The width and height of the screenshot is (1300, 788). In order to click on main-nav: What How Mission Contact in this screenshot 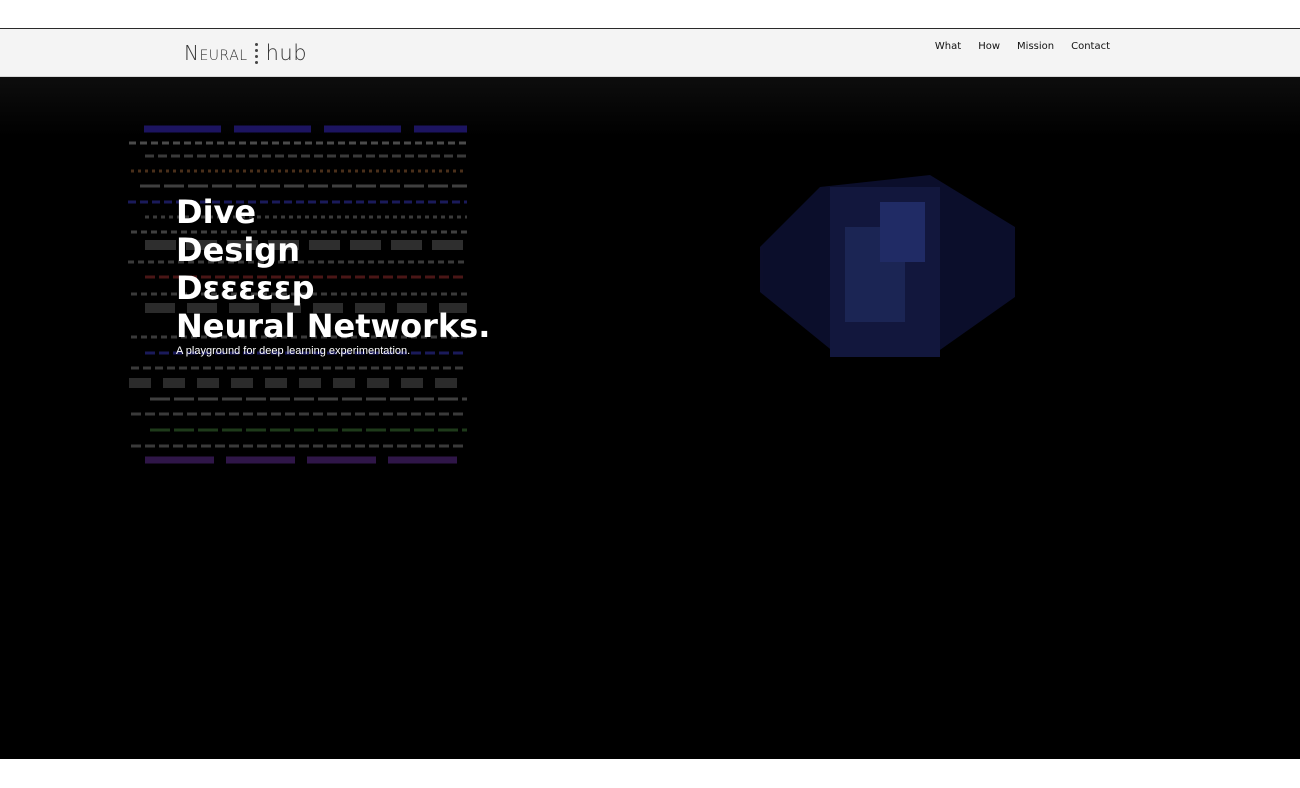, I will do `click(1022, 46)`.